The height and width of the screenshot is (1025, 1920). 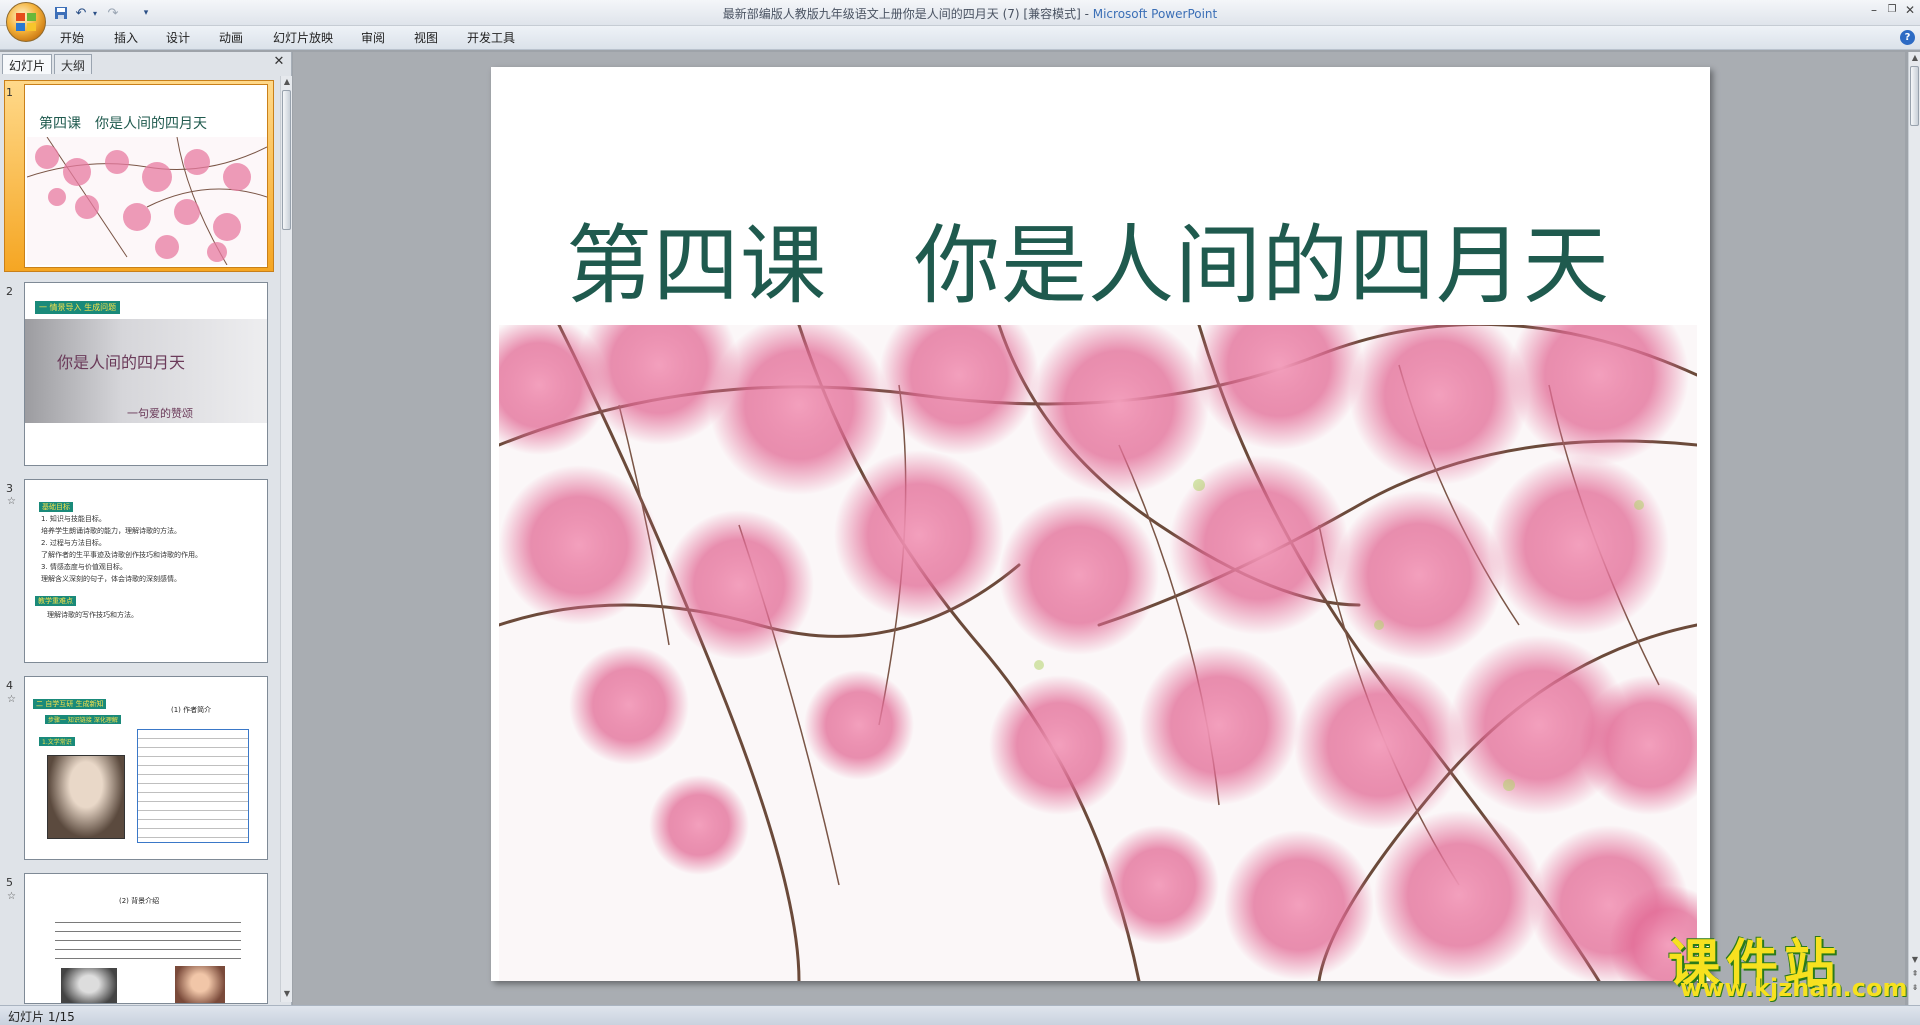 I want to click on next-slide-icon: ⇟, so click(x=1914, y=988).